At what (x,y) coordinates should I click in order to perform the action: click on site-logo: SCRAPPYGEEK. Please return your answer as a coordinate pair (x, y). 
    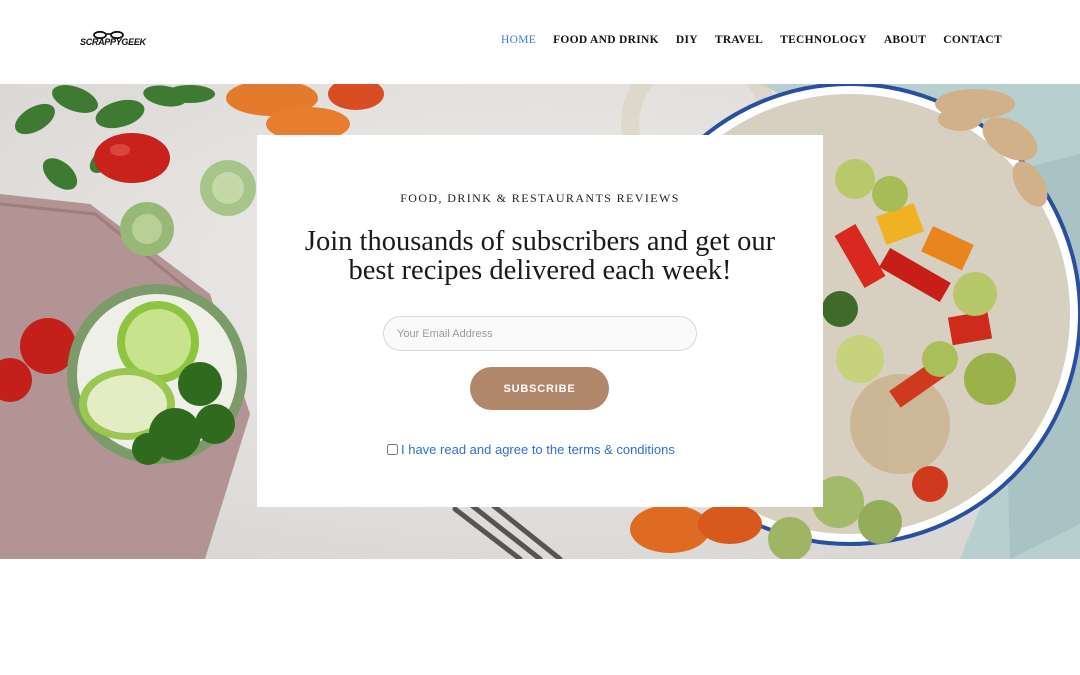
    Looking at the image, I should click on (113, 41).